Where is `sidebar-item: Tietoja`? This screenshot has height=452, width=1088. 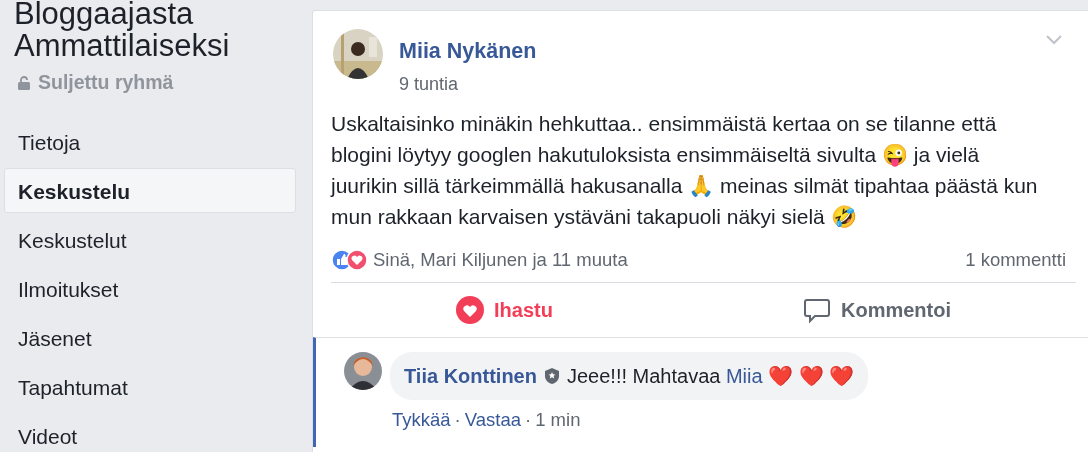 sidebar-item: Tietoja is located at coordinates (150, 142).